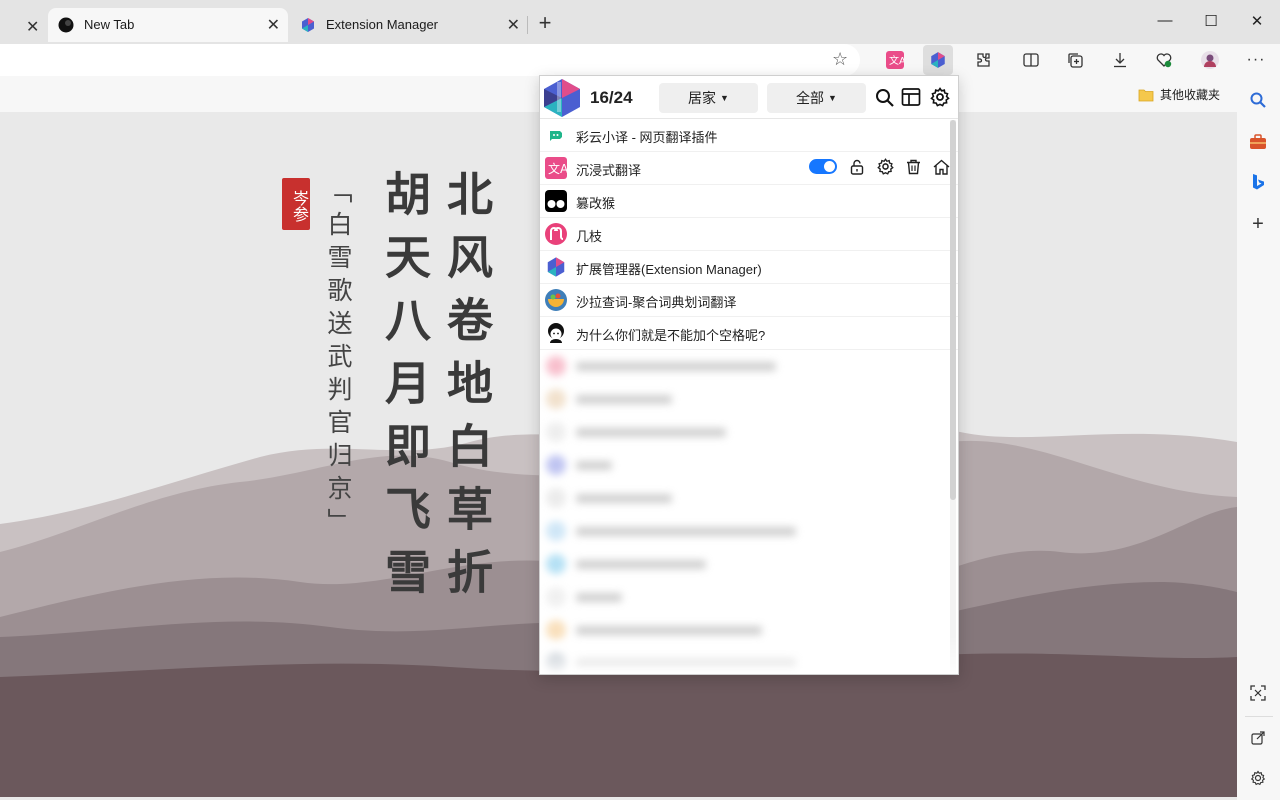 This screenshot has width=1280, height=800. Describe the element at coordinates (1258, 224) in the screenshot. I see `add-sidebar-app-icon: +` at that location.